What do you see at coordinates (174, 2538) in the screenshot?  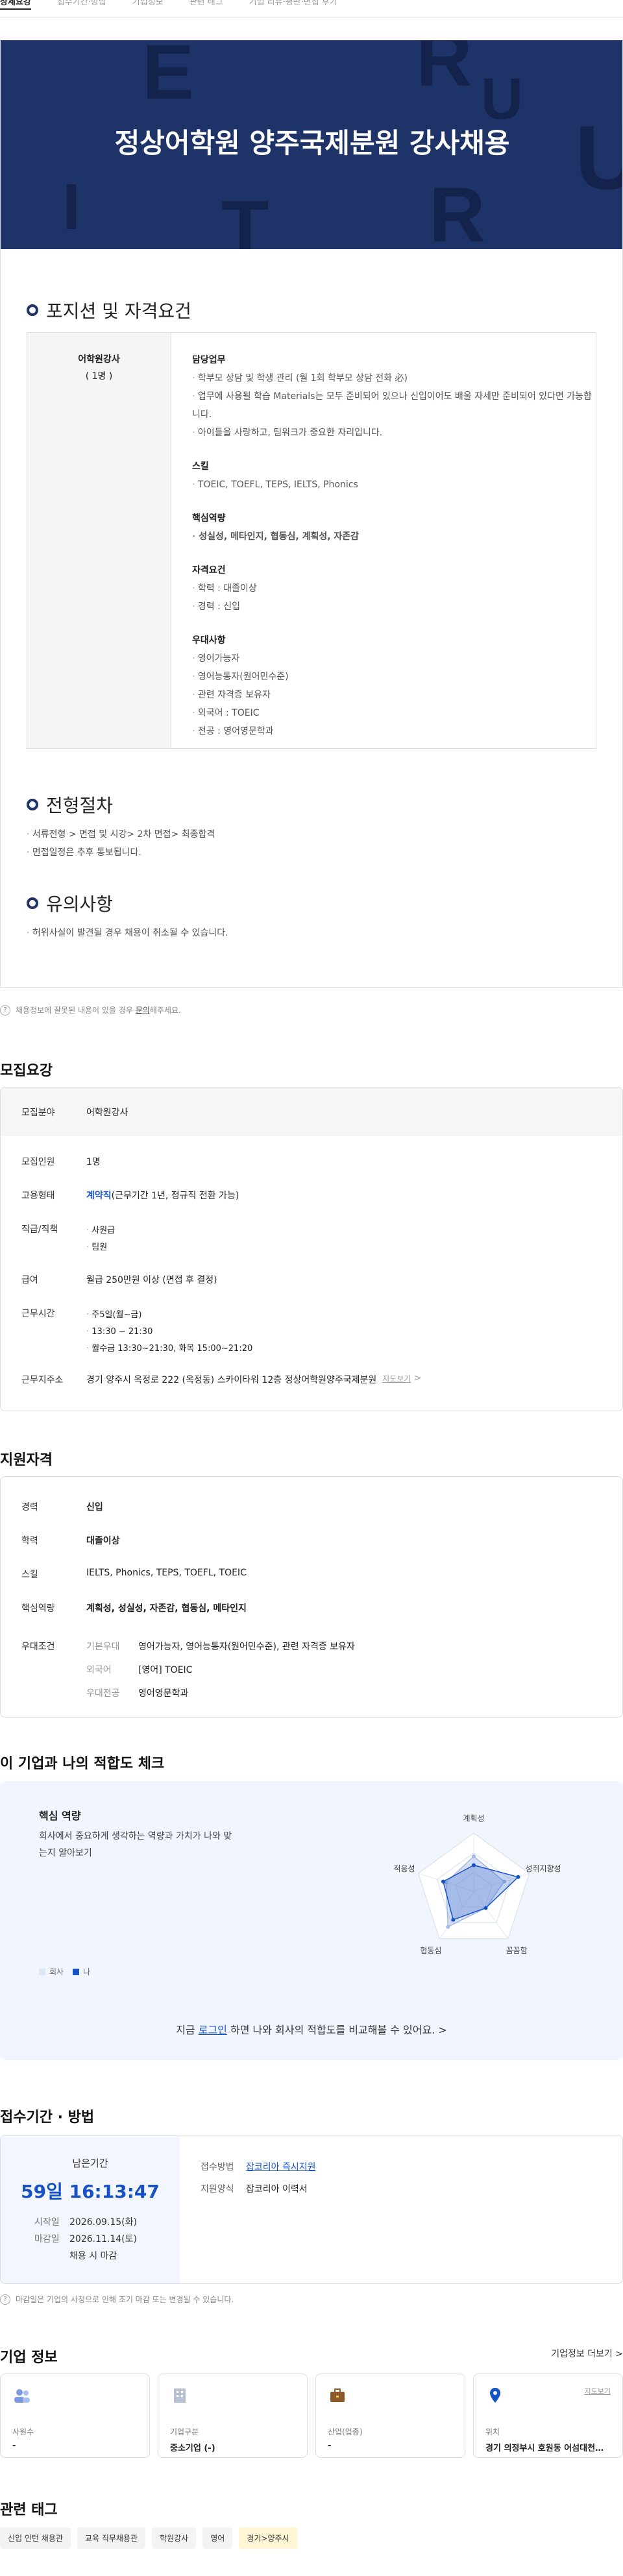 I see `tag-item: 학원강사` at bounding box center [174, 2538].